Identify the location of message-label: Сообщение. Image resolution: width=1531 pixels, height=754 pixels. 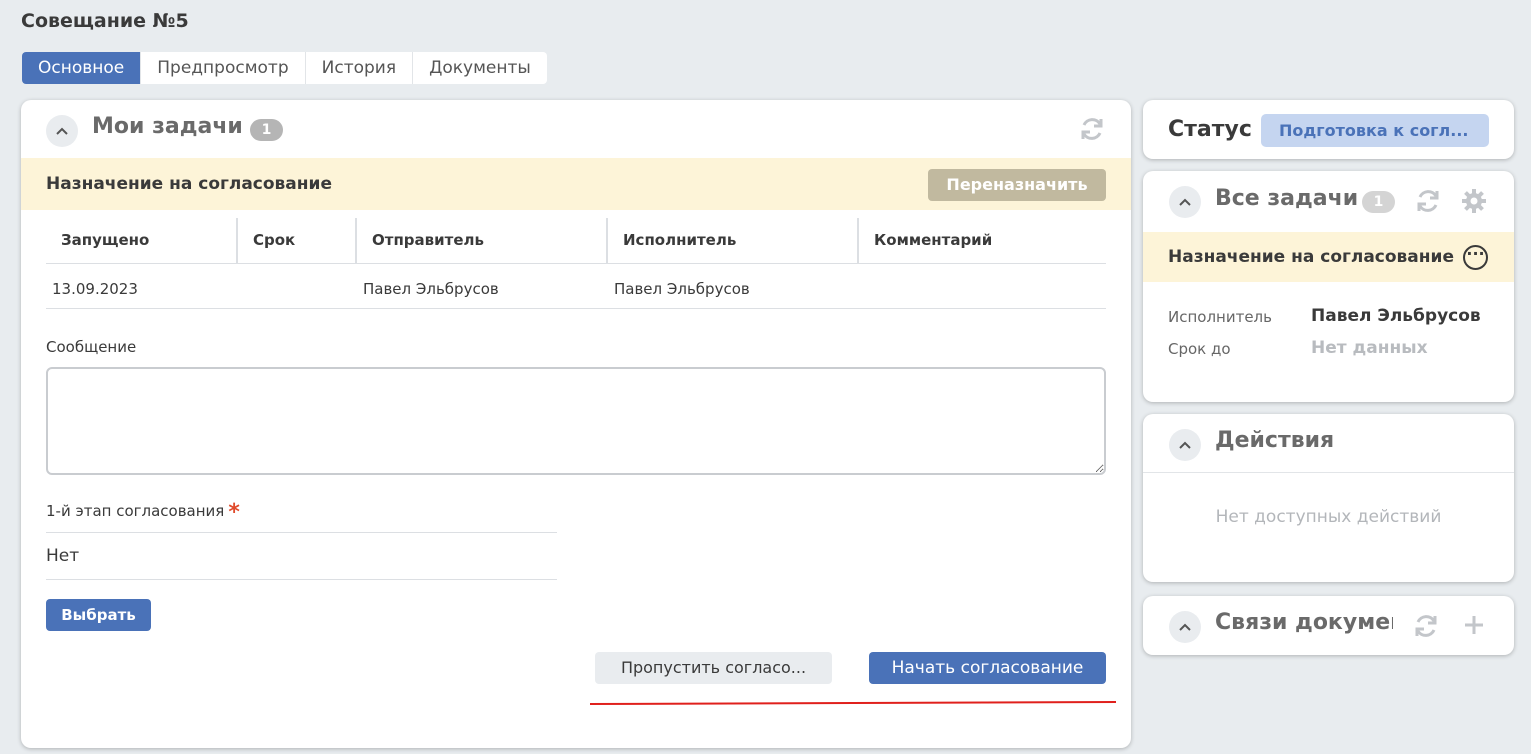
(91, 347).